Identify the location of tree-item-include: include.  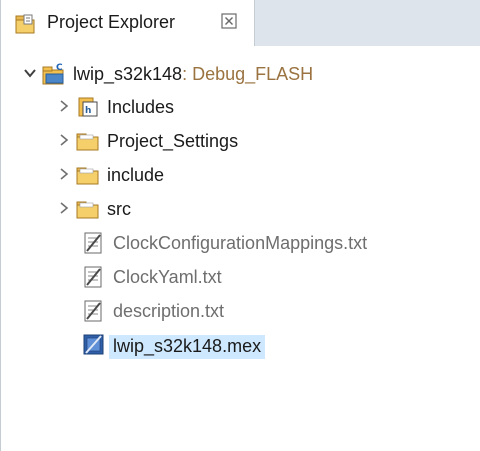
(240, 175).